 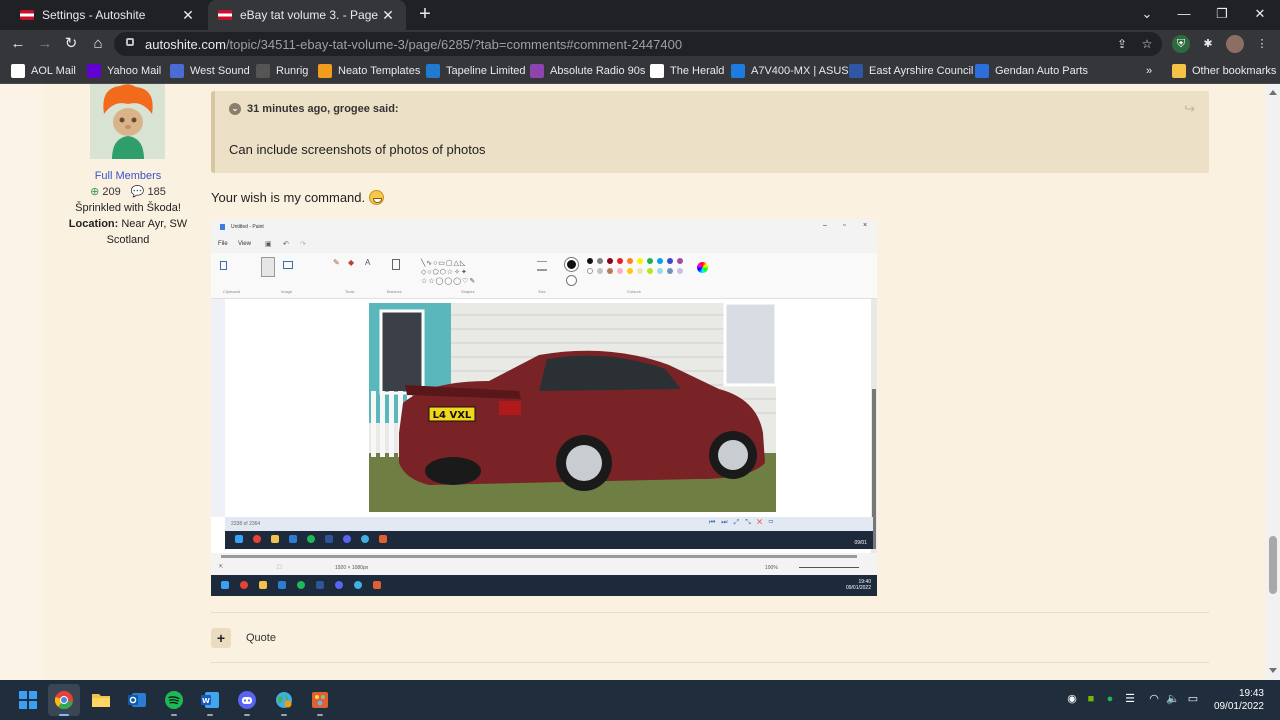 What do you see at coordinates (1193, 699) in the screenshot?
I see `battery-icon: ▭` at bounding box center [1193, 699].